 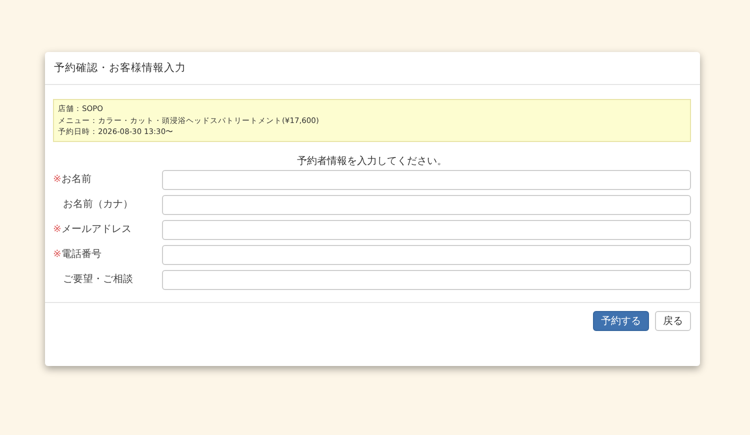 What do you see at coordinates (98, 204) in the screenshot?
I see `field-label: お名前（カナ）` at bounding box center [98, 204].